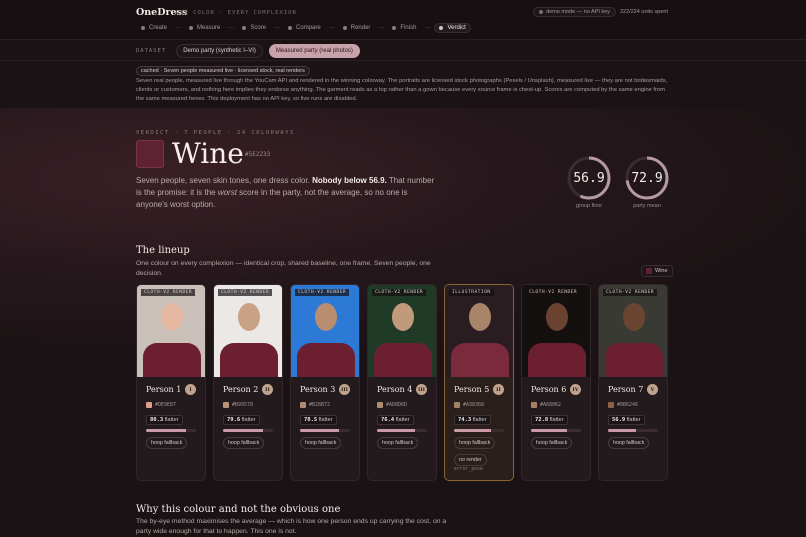 The height and width of the screenshot is (537, 806). What do you see at coordinates (308, 28) in the screenshot?
I see `step-label: Compare` at bounding box center [308, 28].